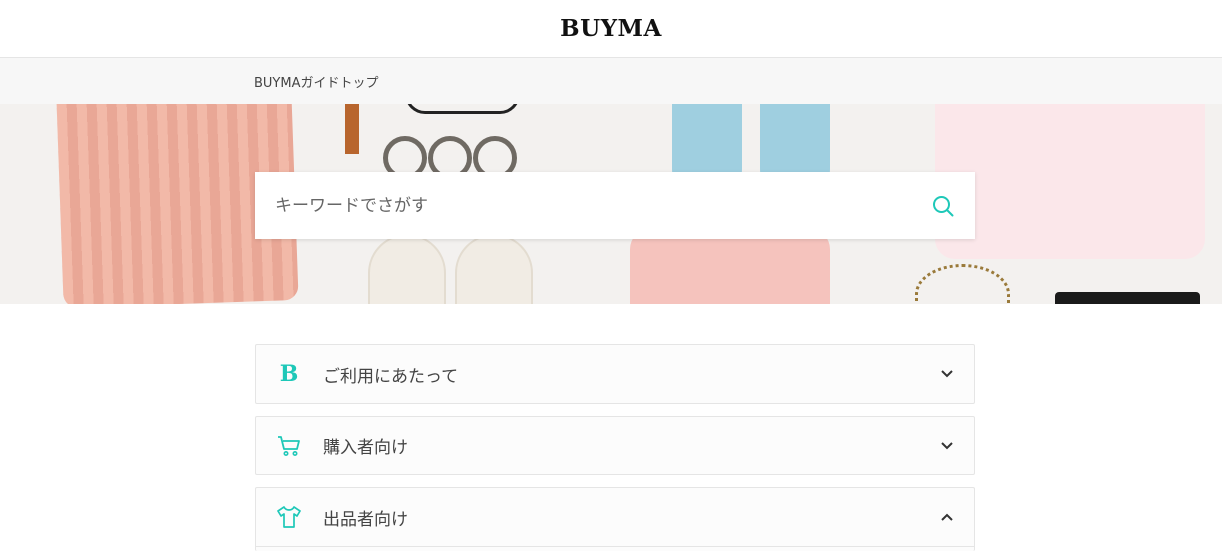  Describe the element at coordinates (316, 81) in the screenshot. I see `breadcrumb-guide-top: BUYMAガイドトップ` at that location.